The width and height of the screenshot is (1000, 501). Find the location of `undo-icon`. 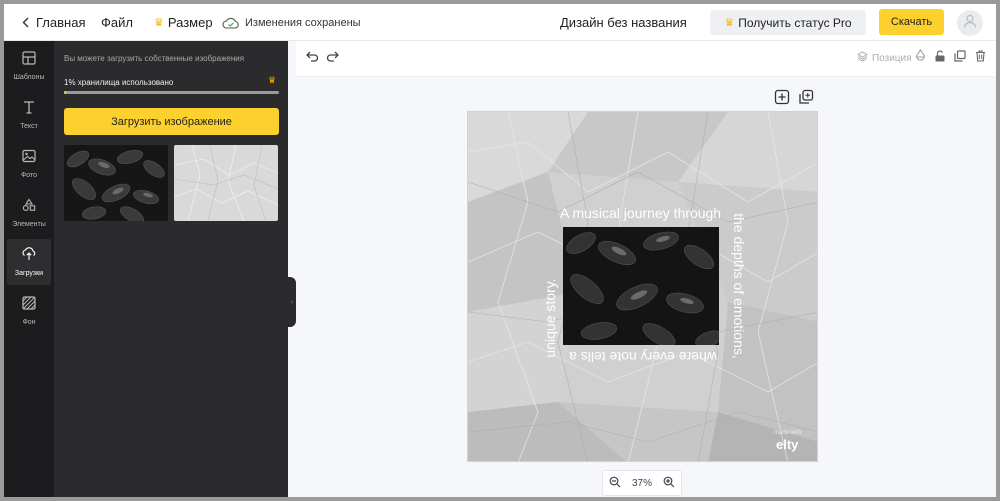

undo-icon is located at coordinates (312, 58).